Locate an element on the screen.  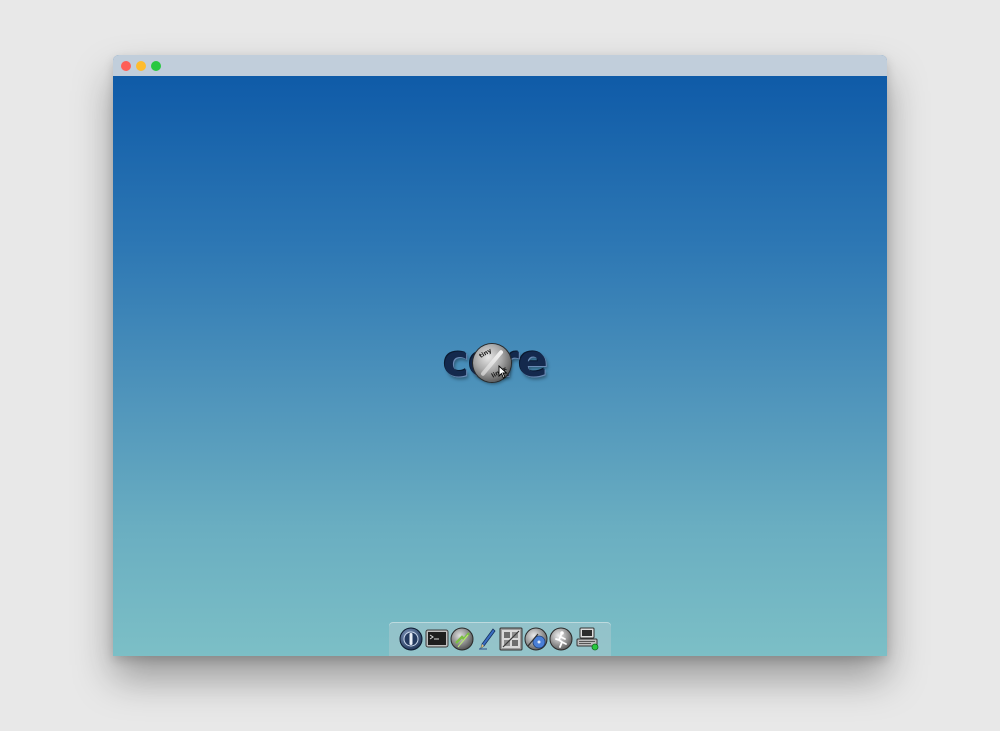
disc-text-top: tiny is located at coordinates (485, 353).